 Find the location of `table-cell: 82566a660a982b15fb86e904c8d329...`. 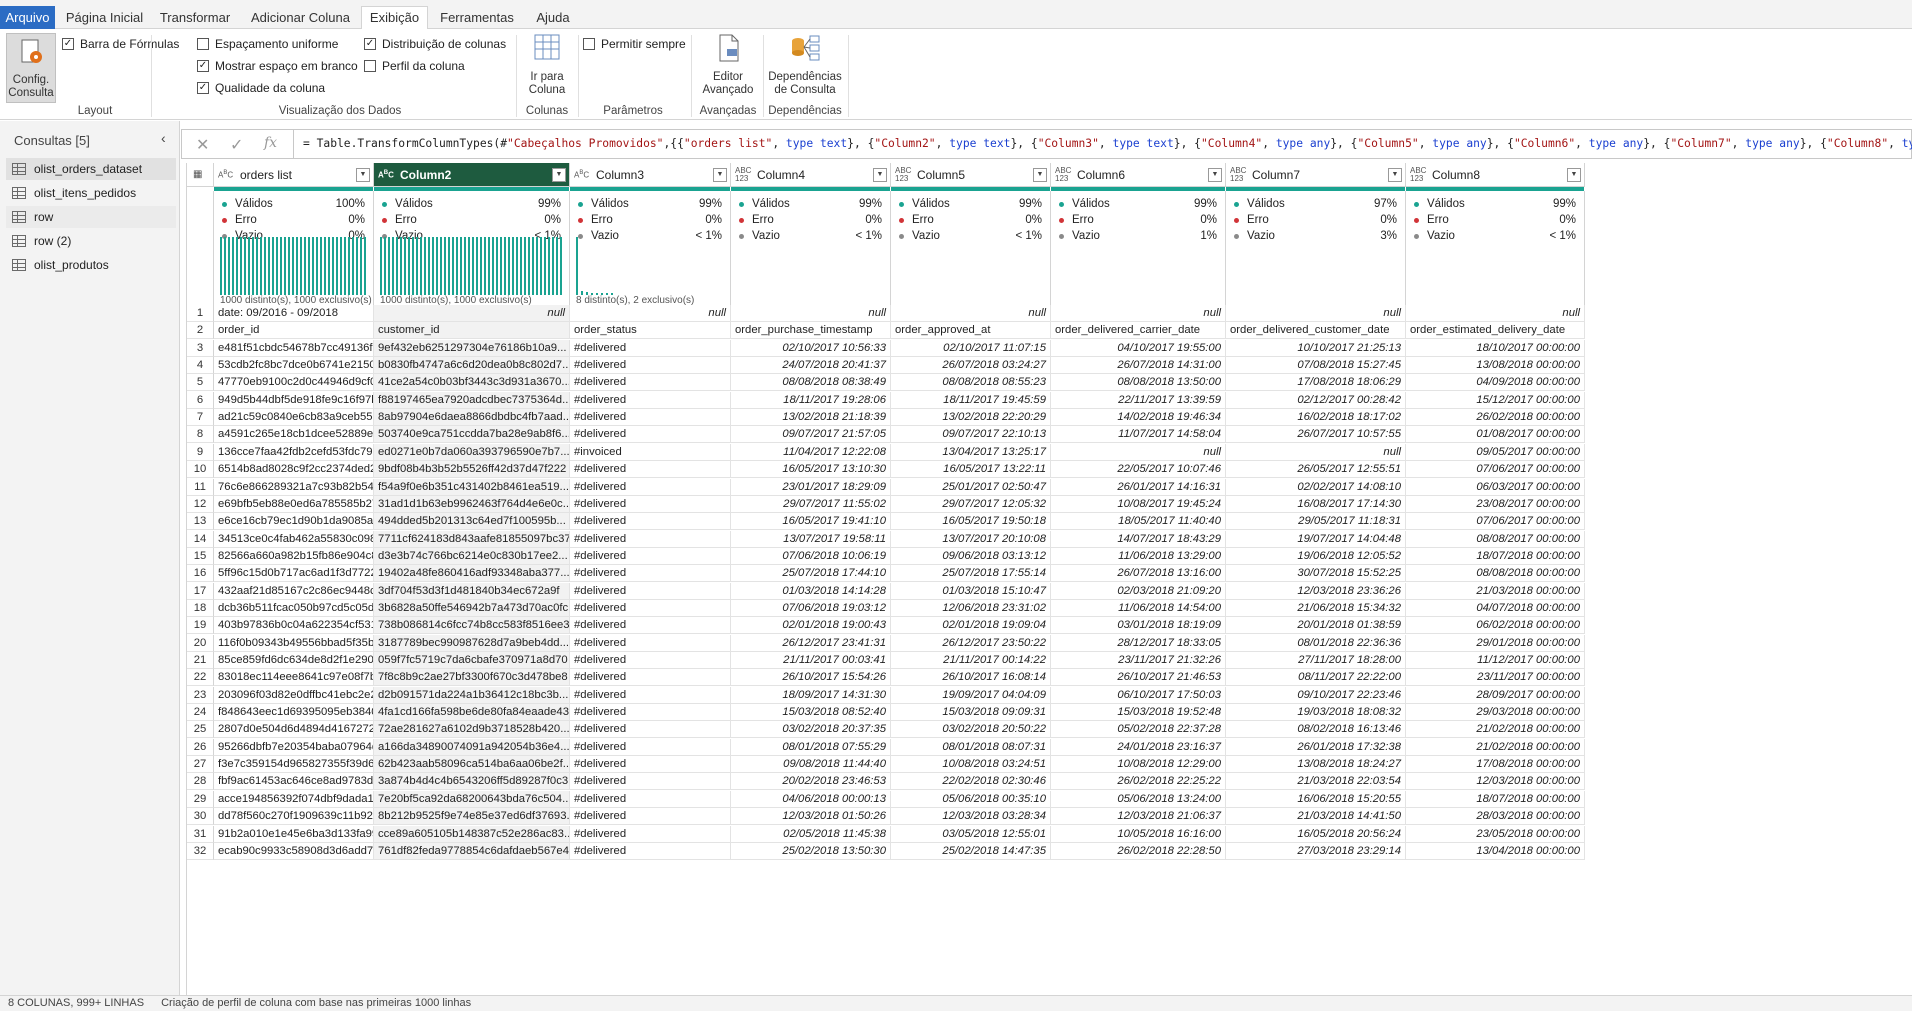

table-cell: 82566a660a982b15fb86e904c8d329... is located at coordinates (294, 556).